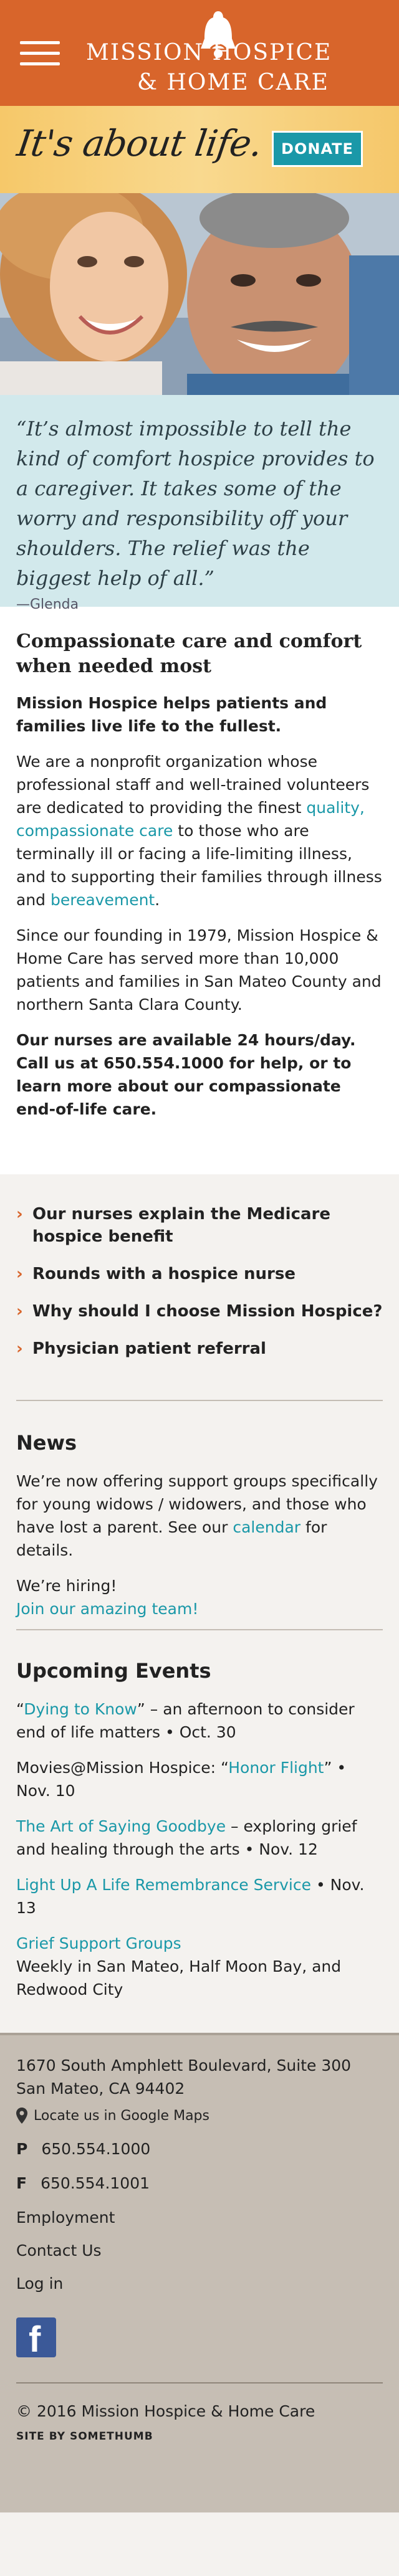 This screenshot has width=399, height=2576. Describe the element at coordinates (80, 1709) in the screenshot. I see `dying-to-know-link: Dying to Know` at that location.